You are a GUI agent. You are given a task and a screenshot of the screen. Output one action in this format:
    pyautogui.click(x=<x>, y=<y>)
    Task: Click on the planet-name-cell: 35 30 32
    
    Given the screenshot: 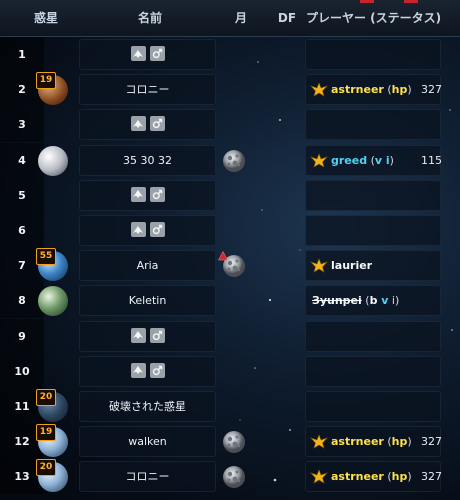 What is the action you would take?
    pyautogui.click(x=147, y=160)
    